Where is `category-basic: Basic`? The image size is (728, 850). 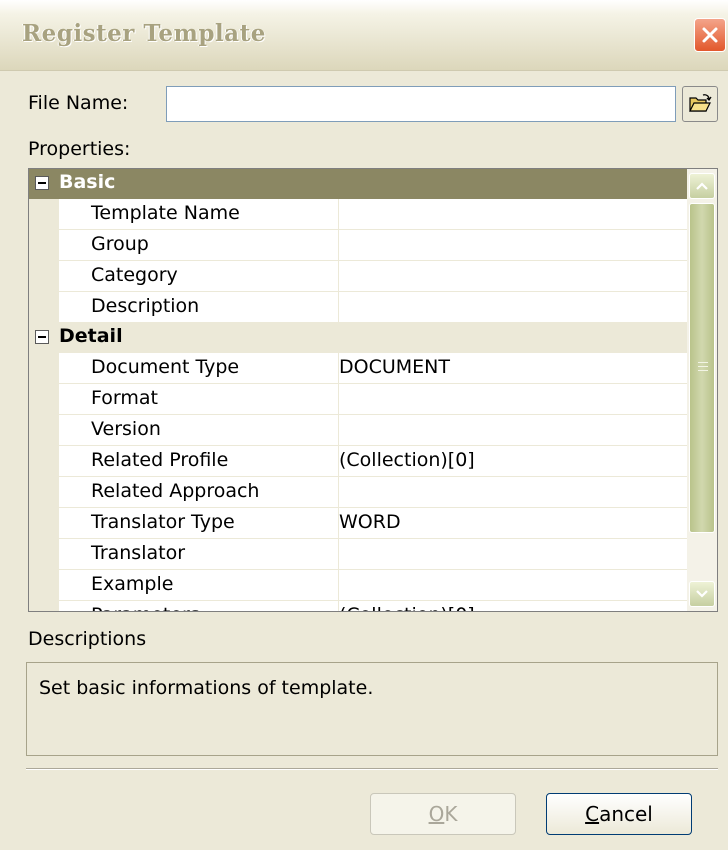
category-basic: Basic is located at coordinates (358, 184).